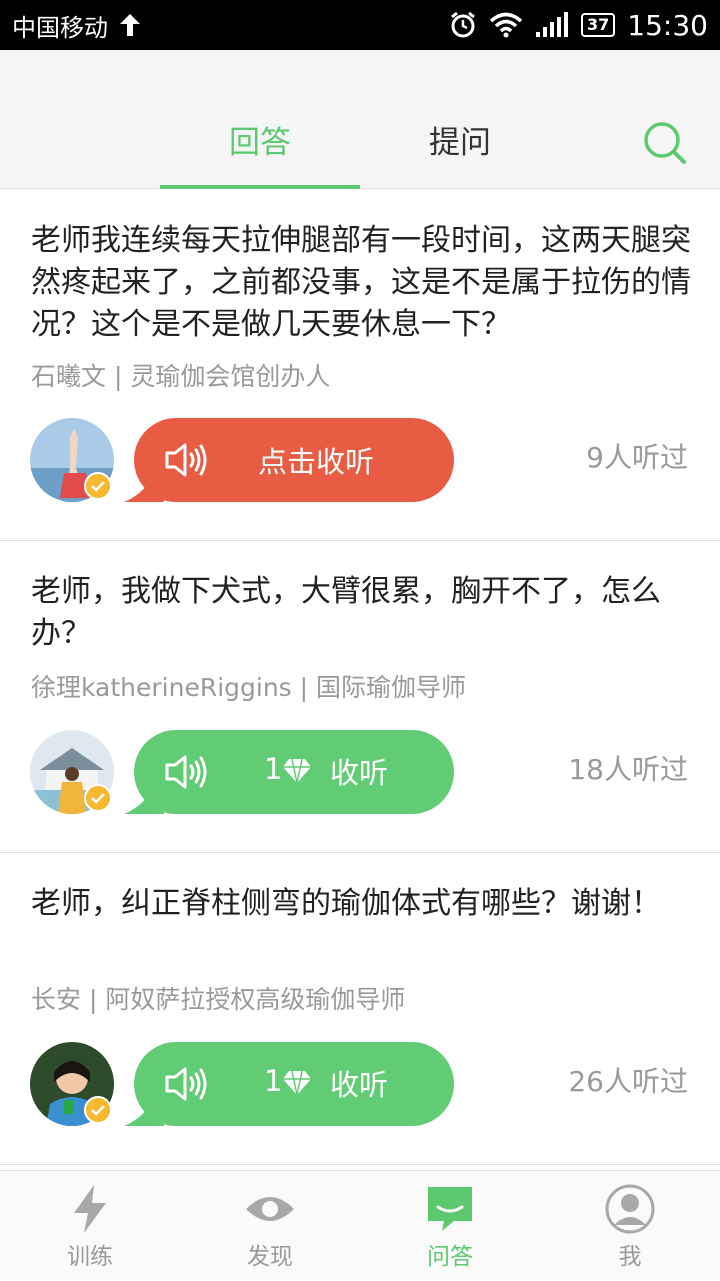 This screenshot has height=1281, width=720. I want to click on answerer-info: 石曦文 | 灵瑜伽会馆创办人, so click(181, 376).